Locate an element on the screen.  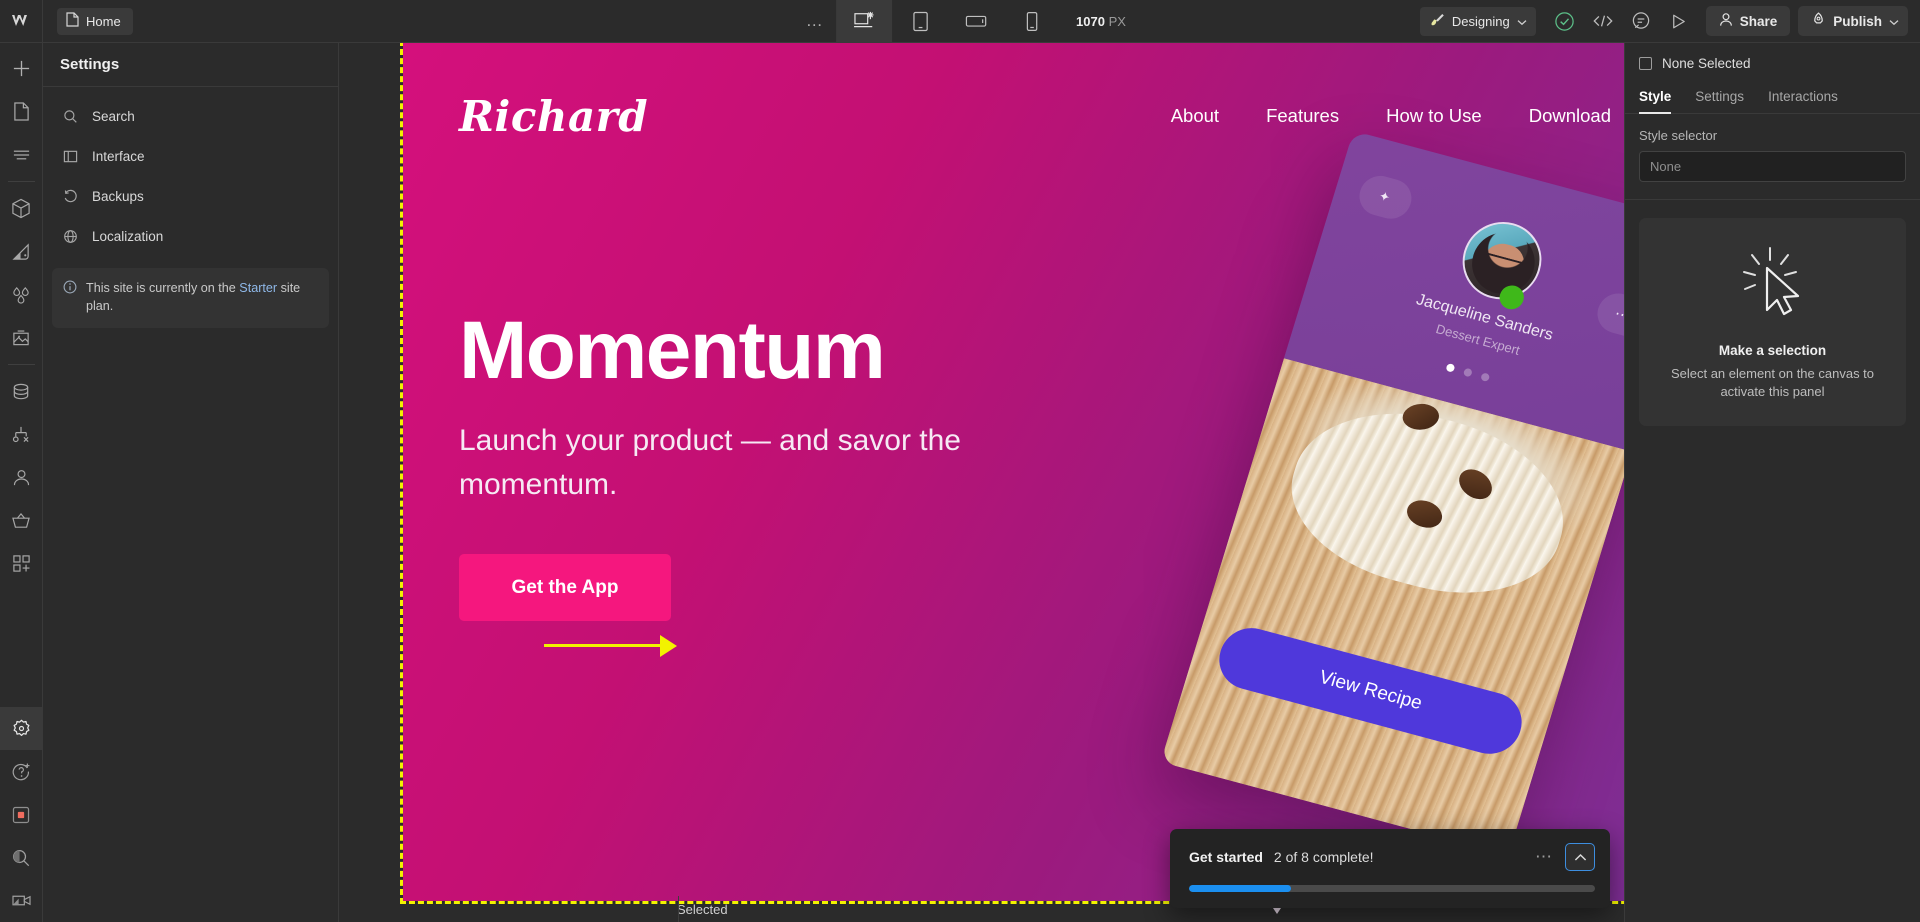
rail-logic is located at coordinates (21, 434).